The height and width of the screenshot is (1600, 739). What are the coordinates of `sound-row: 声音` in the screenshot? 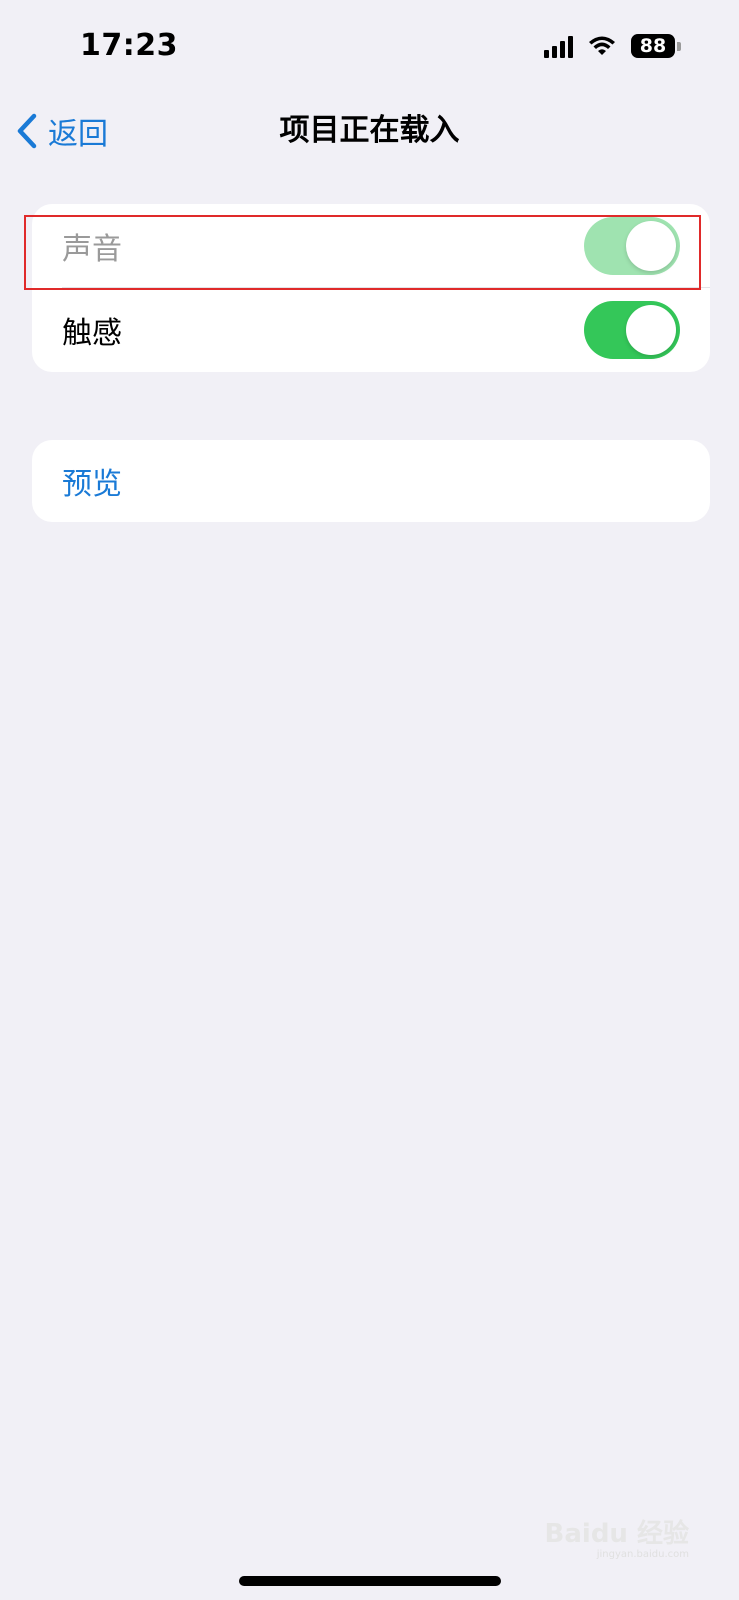 It's located at (371, 246).